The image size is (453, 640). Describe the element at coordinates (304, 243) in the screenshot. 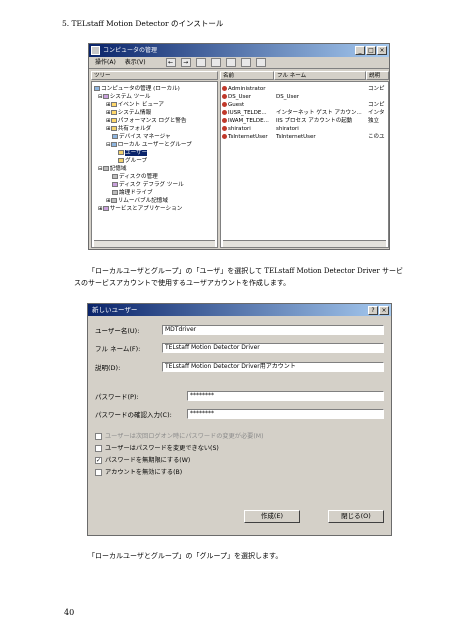

I see `list-scrollbar` at that location.